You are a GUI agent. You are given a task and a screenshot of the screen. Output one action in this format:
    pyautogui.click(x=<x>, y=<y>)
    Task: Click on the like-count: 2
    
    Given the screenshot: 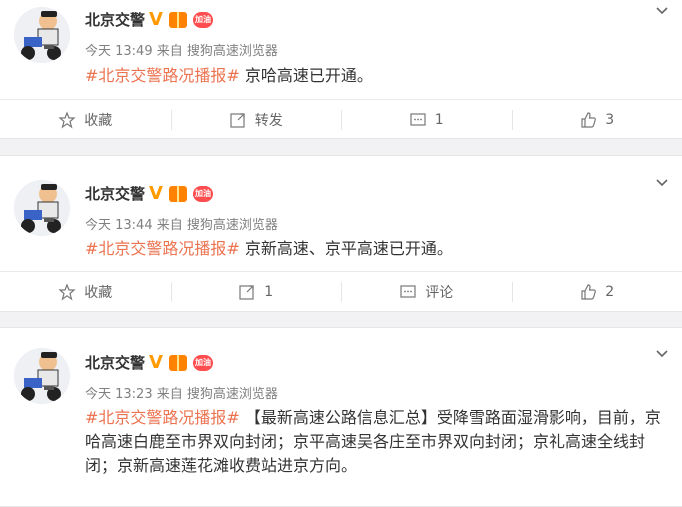 What is the action you would take?
    pyautogui.click(x=609, y=292)
    